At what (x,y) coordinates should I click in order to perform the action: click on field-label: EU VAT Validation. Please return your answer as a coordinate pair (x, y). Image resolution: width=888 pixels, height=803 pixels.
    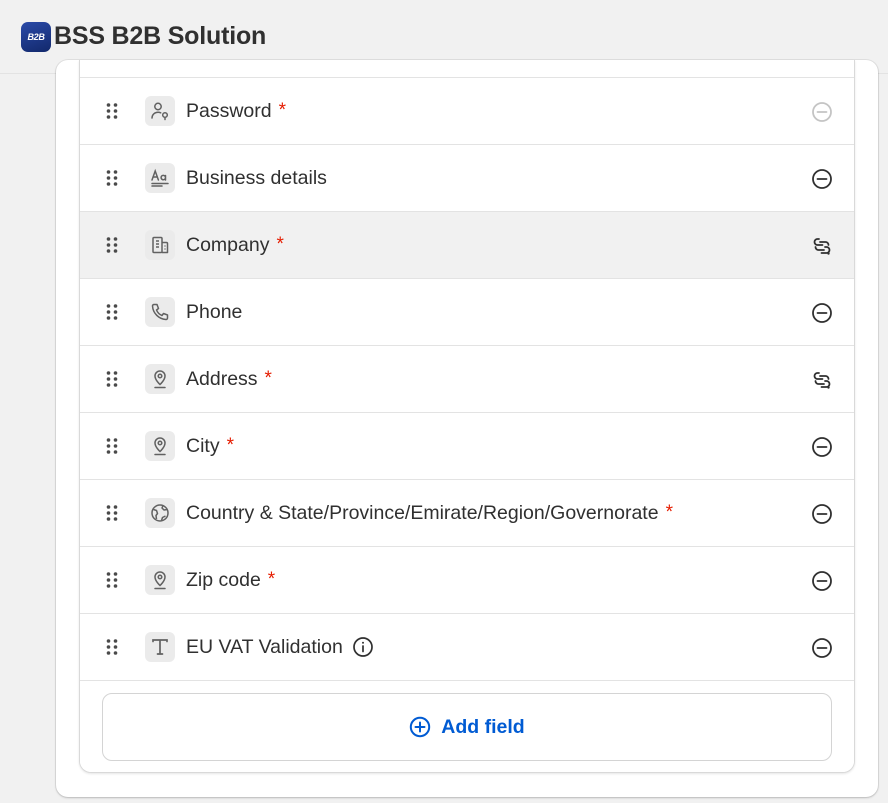
    Looking at the image, I should click on (280, 647).